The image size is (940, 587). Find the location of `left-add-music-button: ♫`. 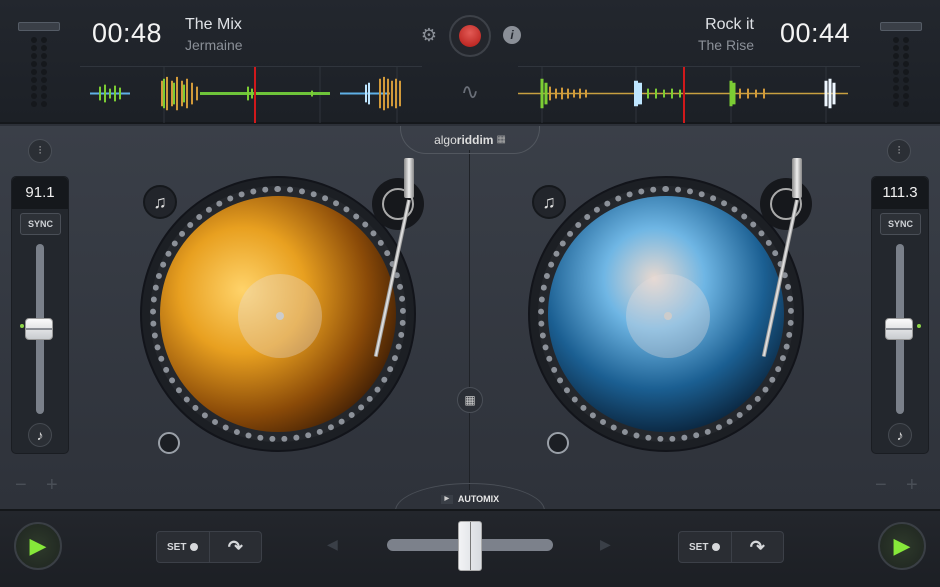

left-add-music-button: ♫ is located at coordinates (160, 202).